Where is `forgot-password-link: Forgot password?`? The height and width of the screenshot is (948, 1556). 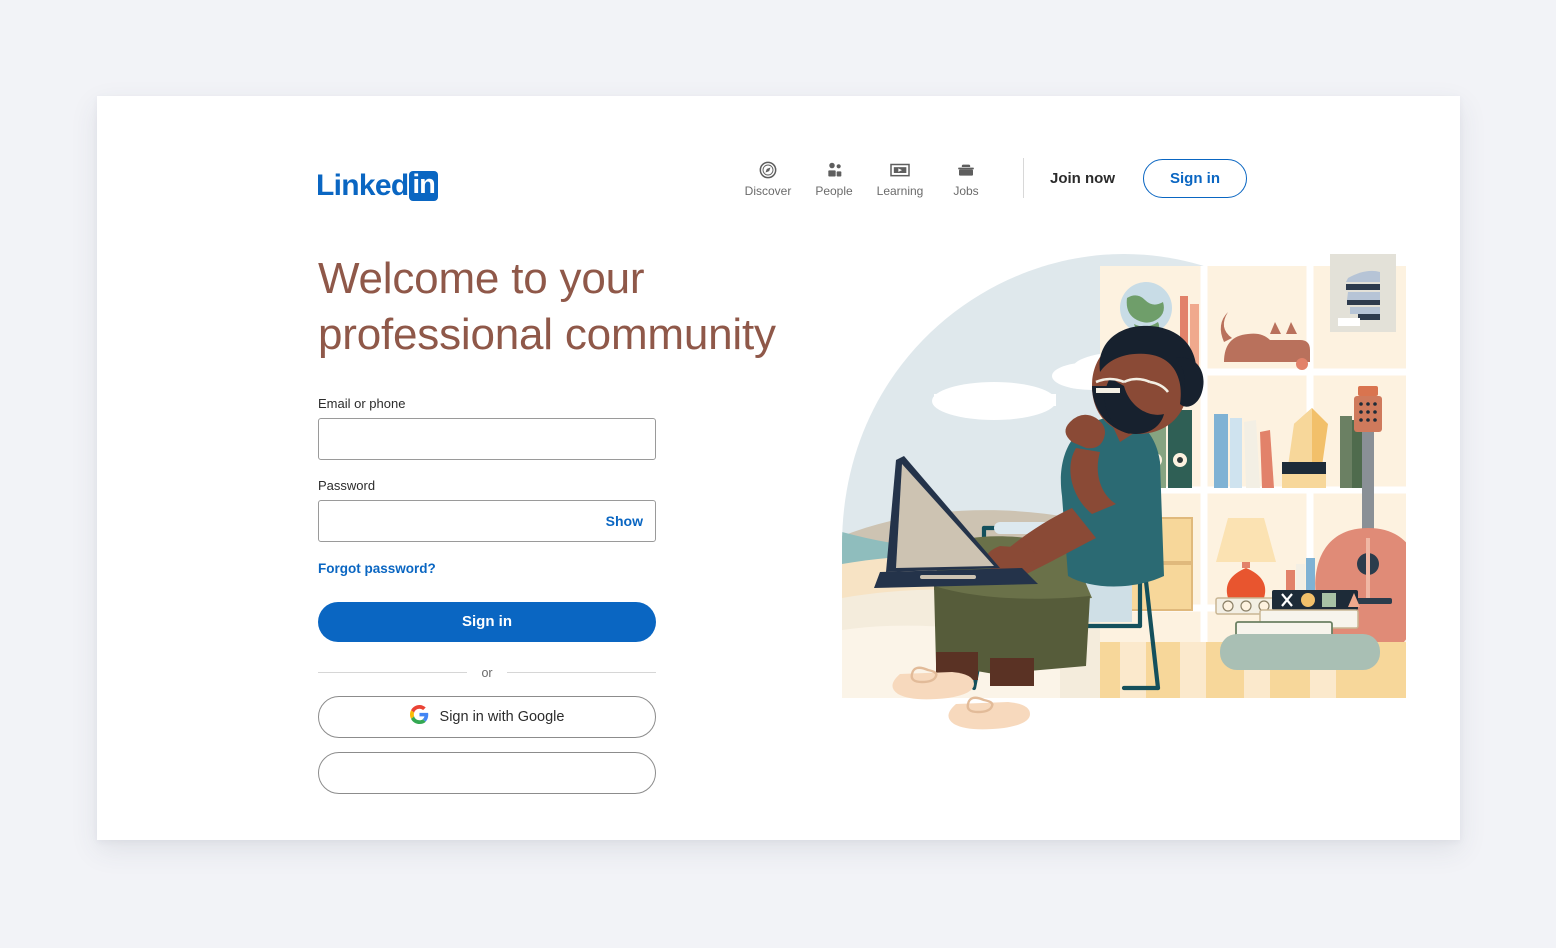
forgot-password-link: Forgot password? is located at coordinates (377, 568).